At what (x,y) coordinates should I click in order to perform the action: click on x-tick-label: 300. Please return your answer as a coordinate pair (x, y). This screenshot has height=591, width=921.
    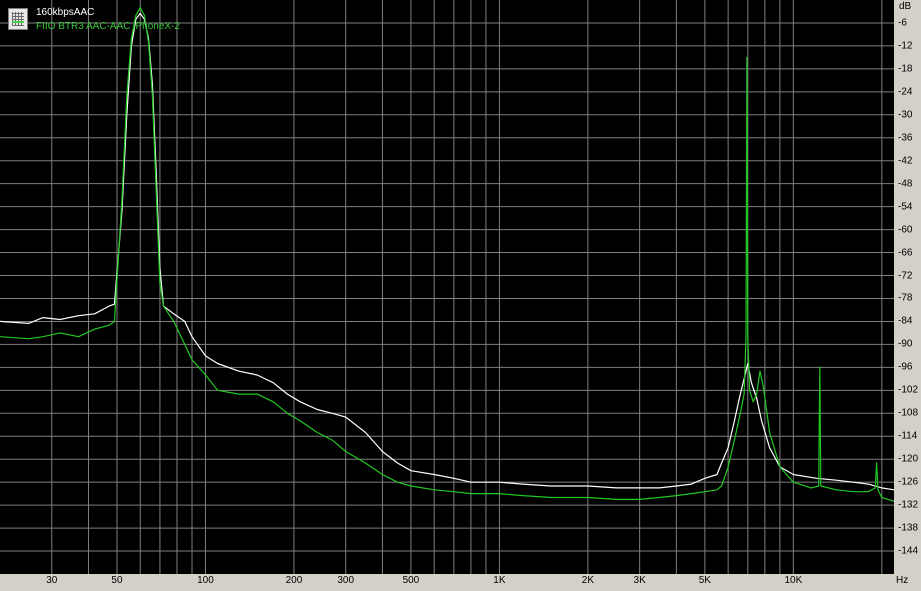
    Looking at the image, I should click on (346, 580).